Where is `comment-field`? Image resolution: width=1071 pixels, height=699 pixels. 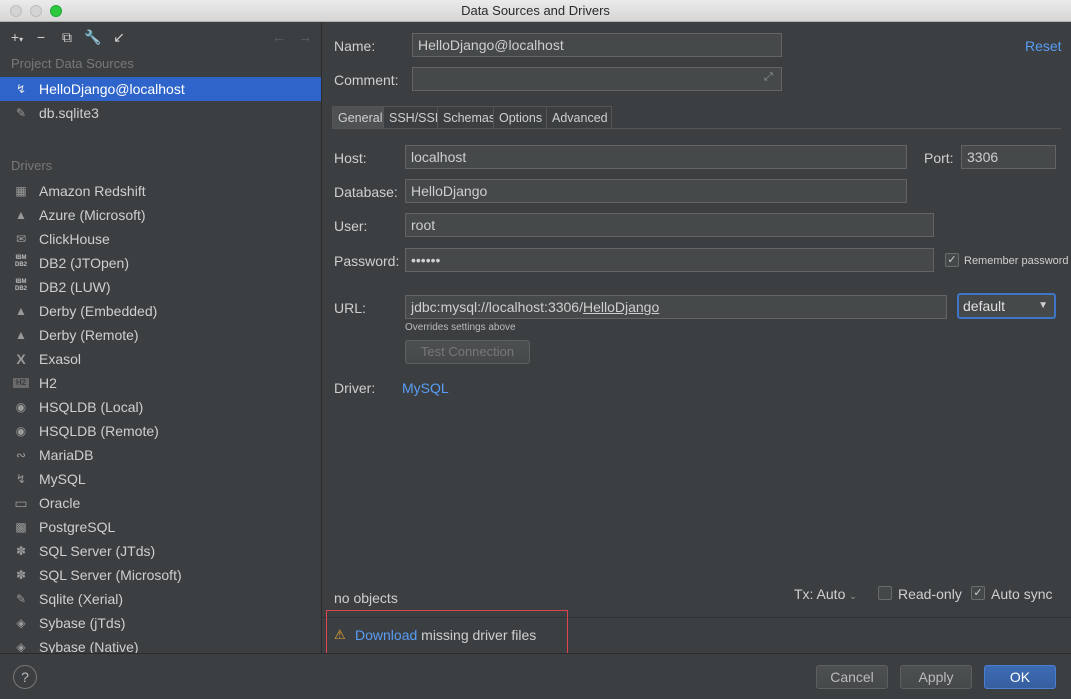 comment-field is located at coordinates (597, 79).